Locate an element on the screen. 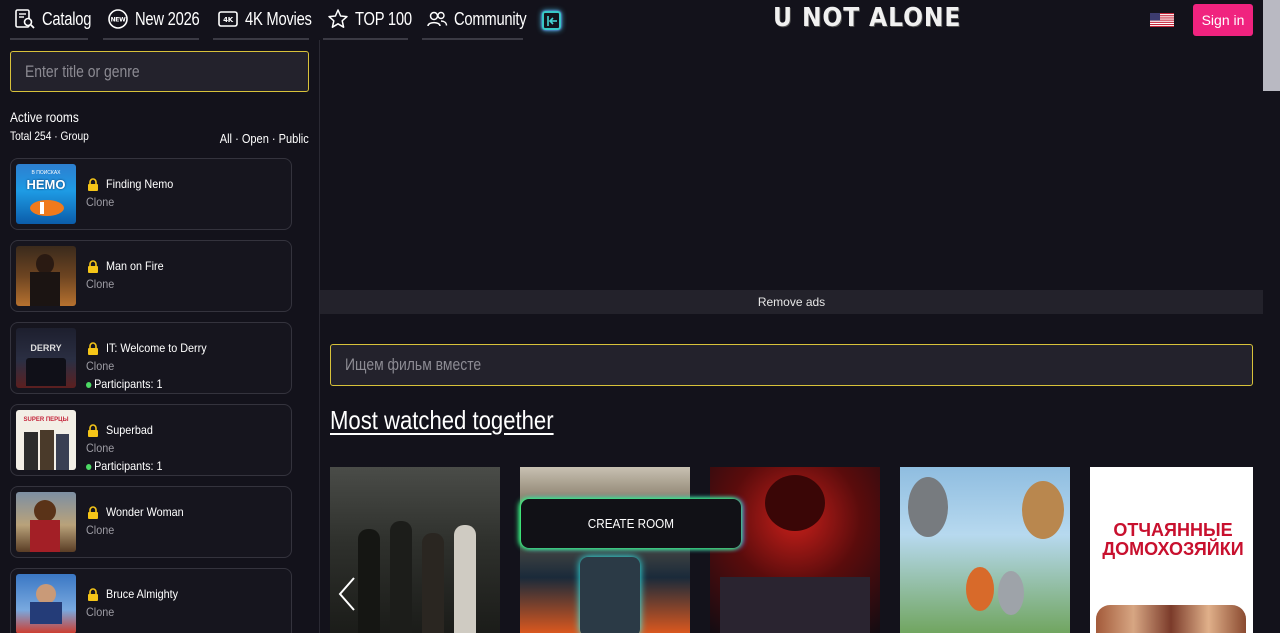 This screenshot has width=1280, height=633. room-name: Man on Fire is located at coordinates (135, 266).